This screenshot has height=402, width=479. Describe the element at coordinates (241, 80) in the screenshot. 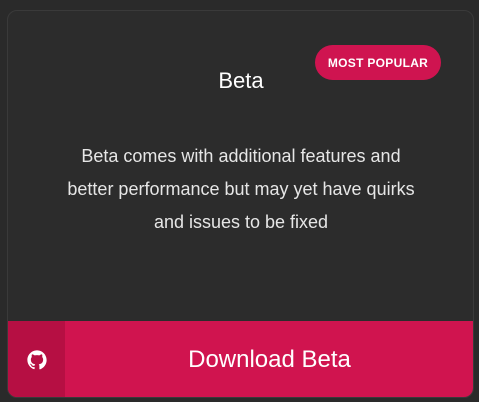

I see `card-title: Beta` at that location.